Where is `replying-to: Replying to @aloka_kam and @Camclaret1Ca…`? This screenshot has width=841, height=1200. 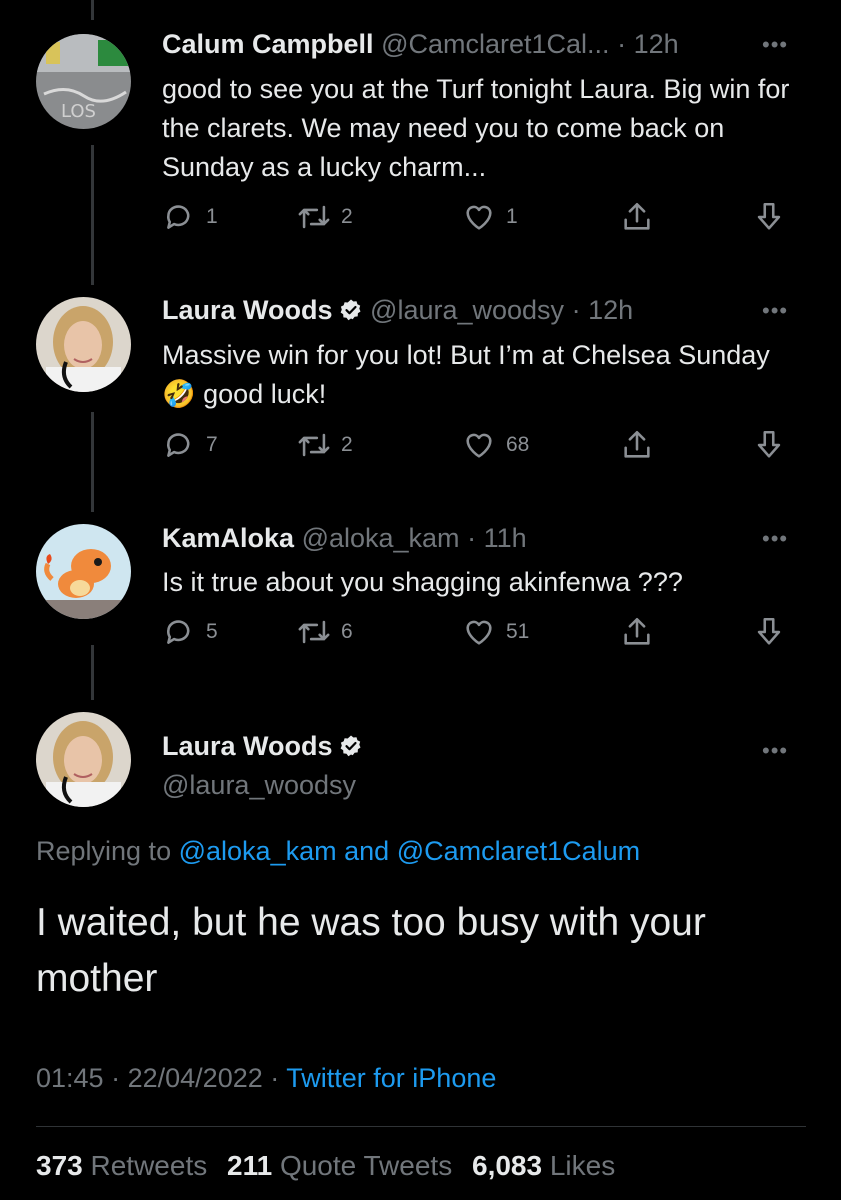
replying-to: Replying to @aloka_kam and @Camclaret1Ca… is located at coordinates (338, 851).